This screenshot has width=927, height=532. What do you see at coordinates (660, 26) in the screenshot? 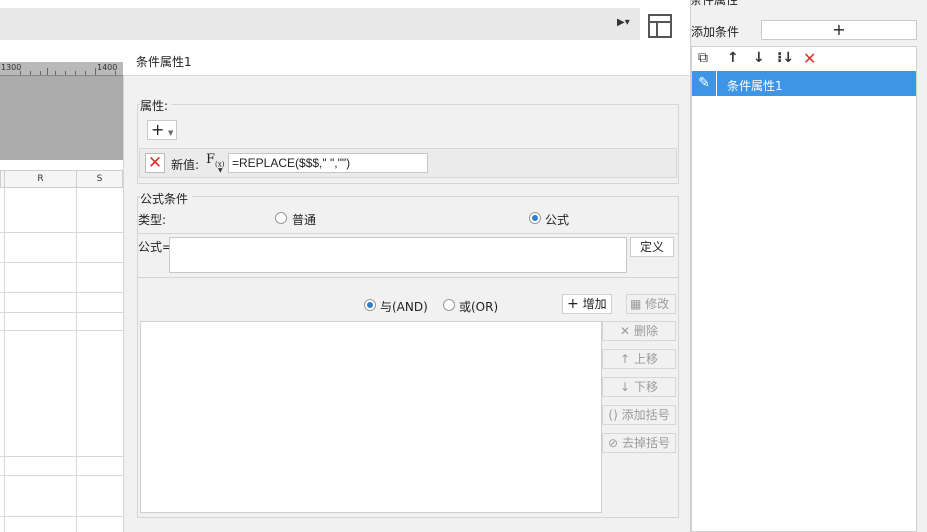
I see `layout-toggle-icon` at bounding box center [660, 26].